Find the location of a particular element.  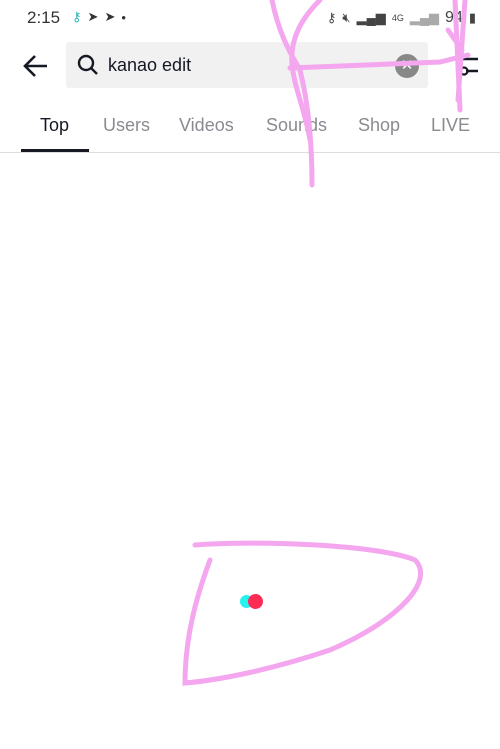

mute-icon: 🔇︎ is located at coordinates (346, 17).